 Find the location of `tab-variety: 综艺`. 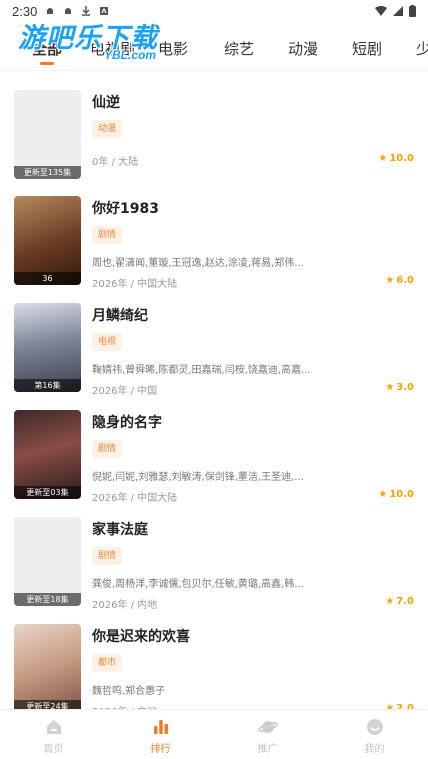

tab-variety: 综艺 is located at coordinates (239, 48).